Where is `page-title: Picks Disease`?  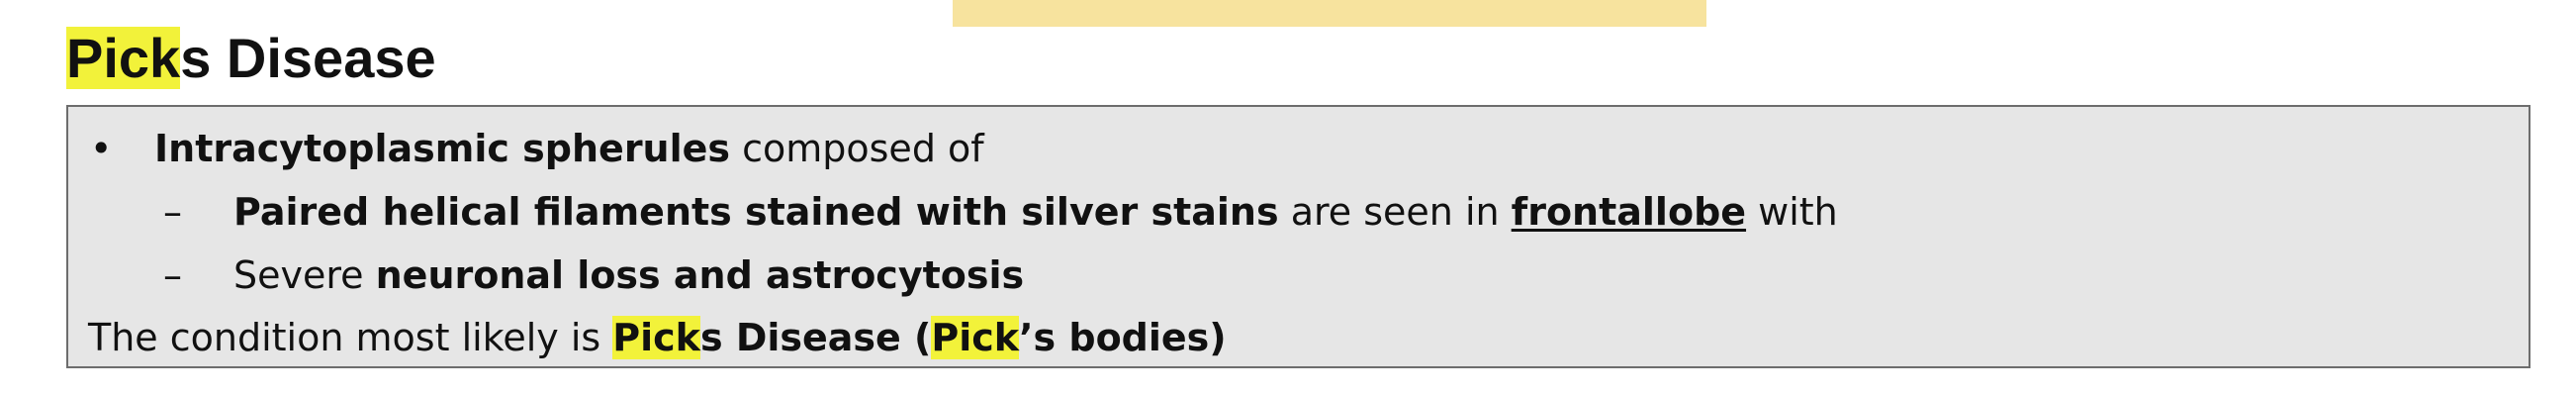 page-title: Picks Disease is located at coordinates (251, 58).